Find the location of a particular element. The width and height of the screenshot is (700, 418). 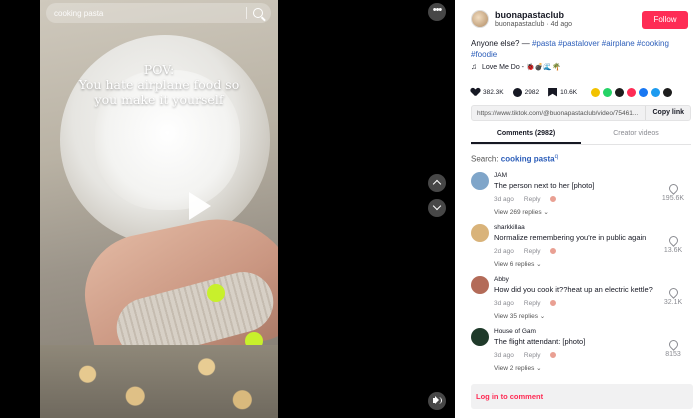

comment-like-count: 13.6K is located at coordinates (673, 250).